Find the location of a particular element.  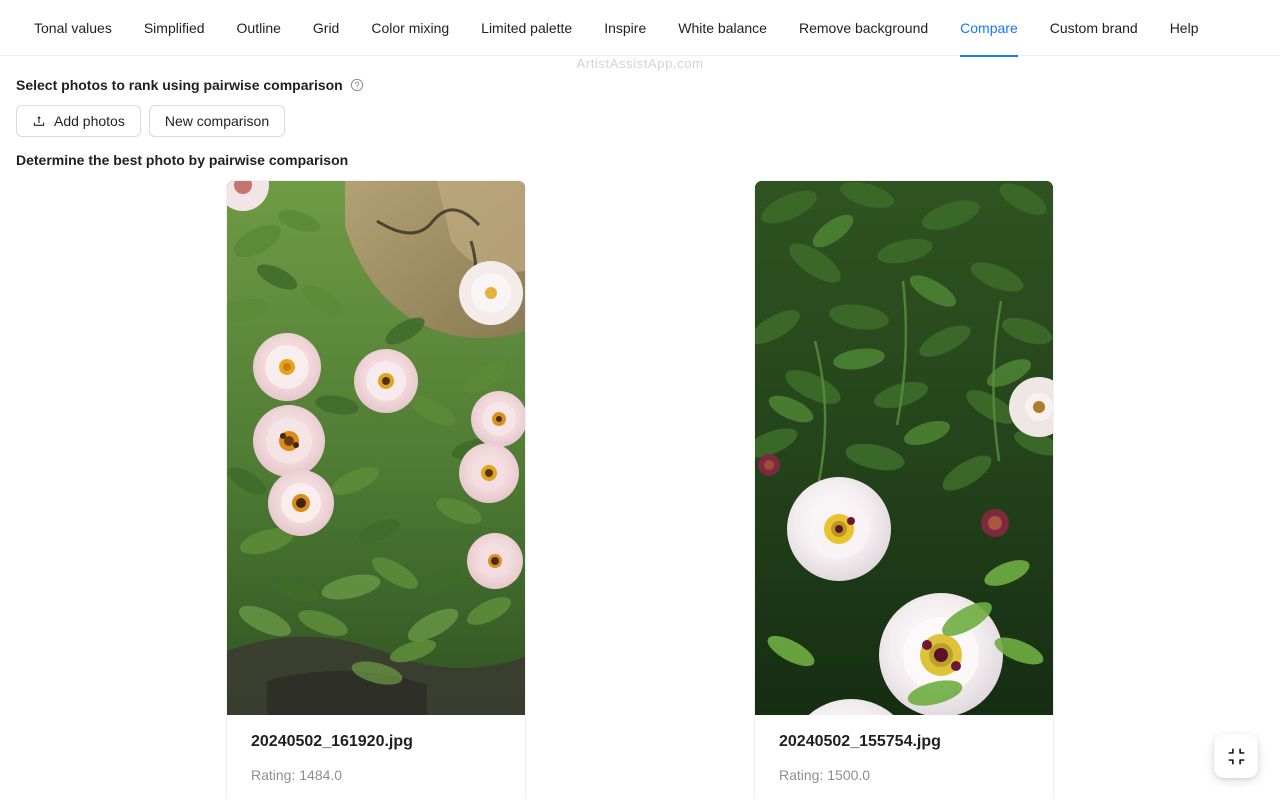

nav-item-color-mixing: Color mixing is located at coordinates (410, 28).